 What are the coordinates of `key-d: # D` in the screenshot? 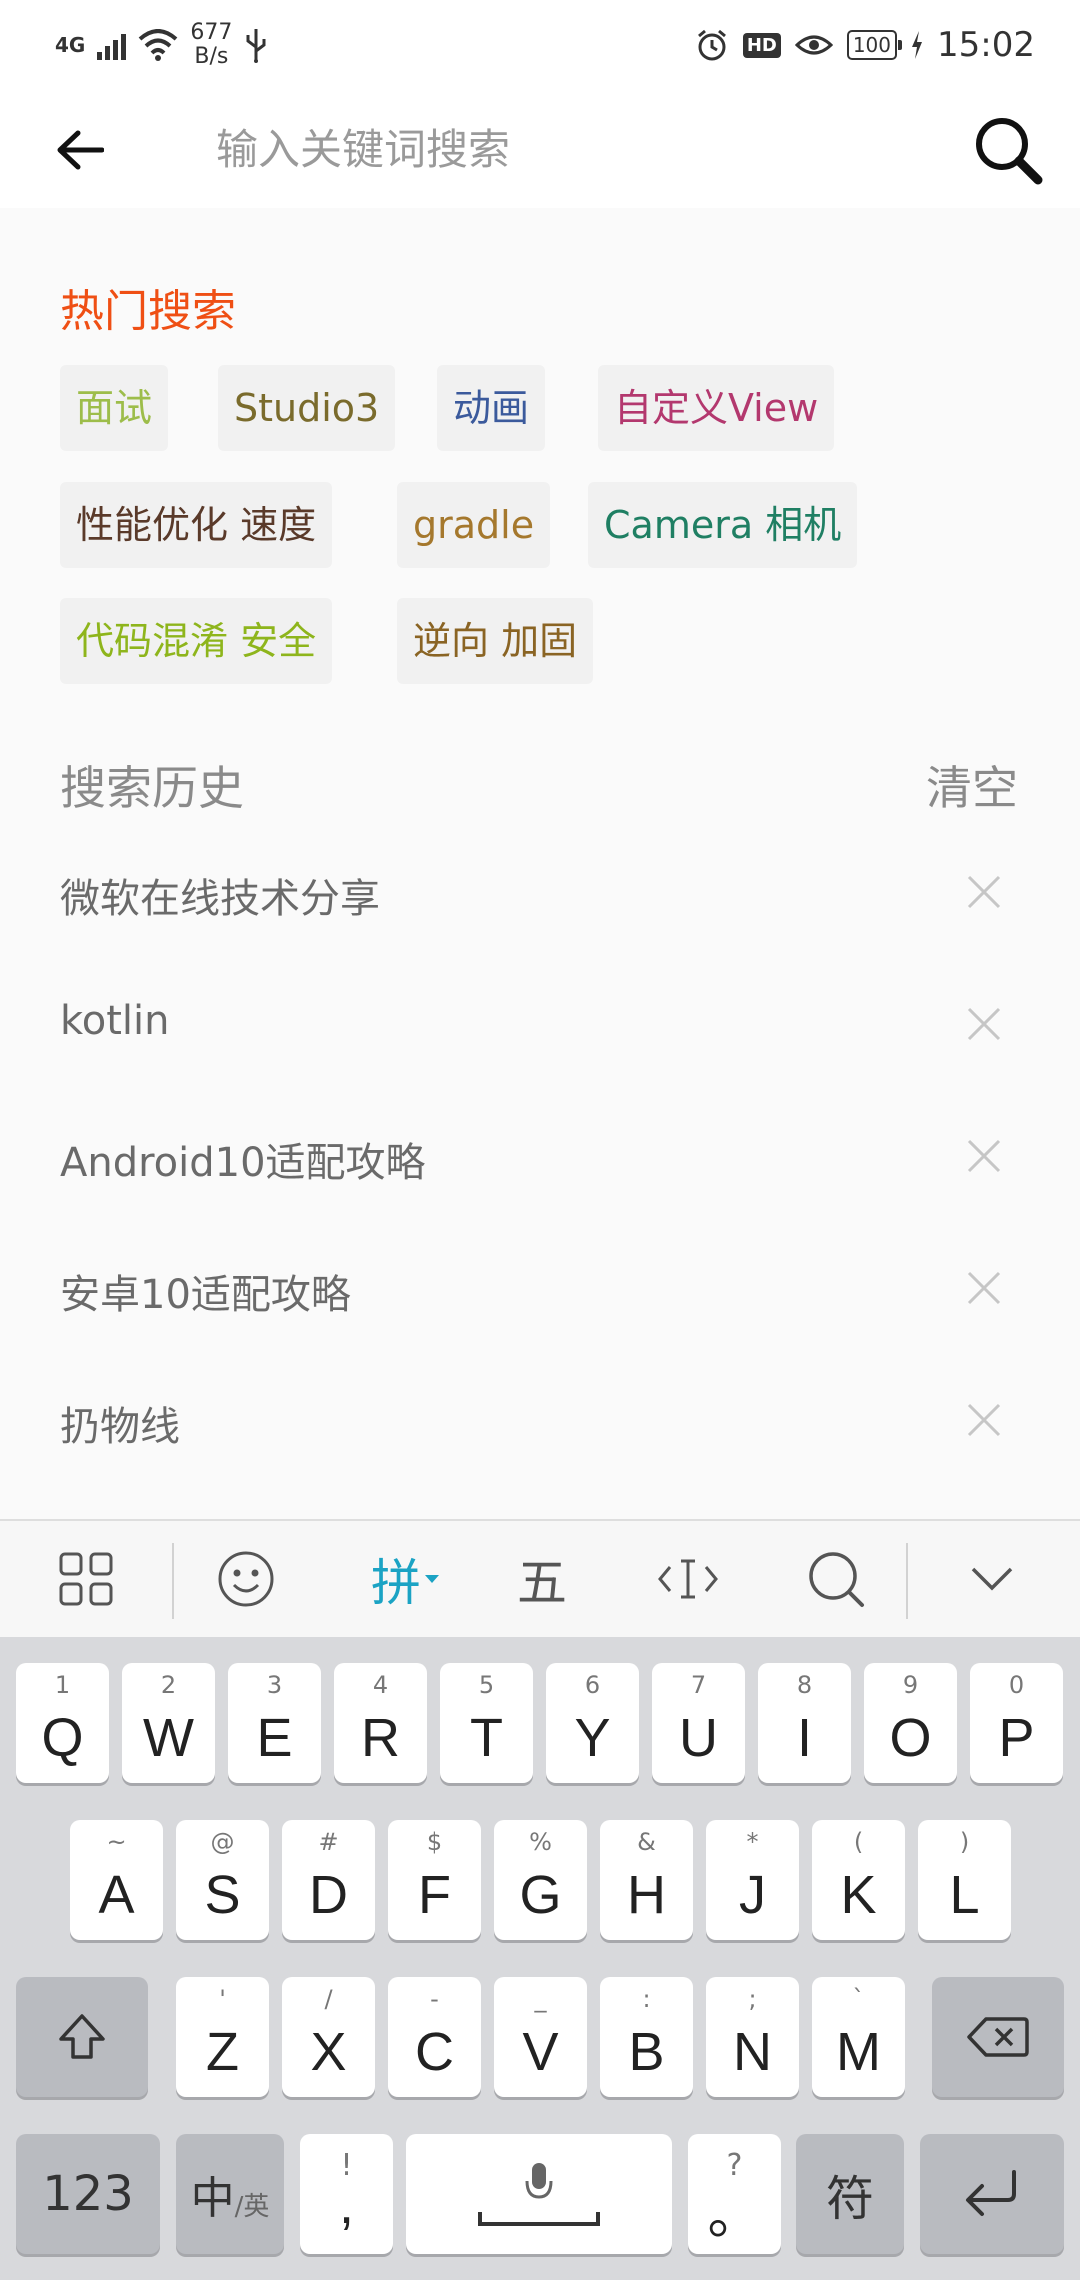 It's located at (328, 1880).